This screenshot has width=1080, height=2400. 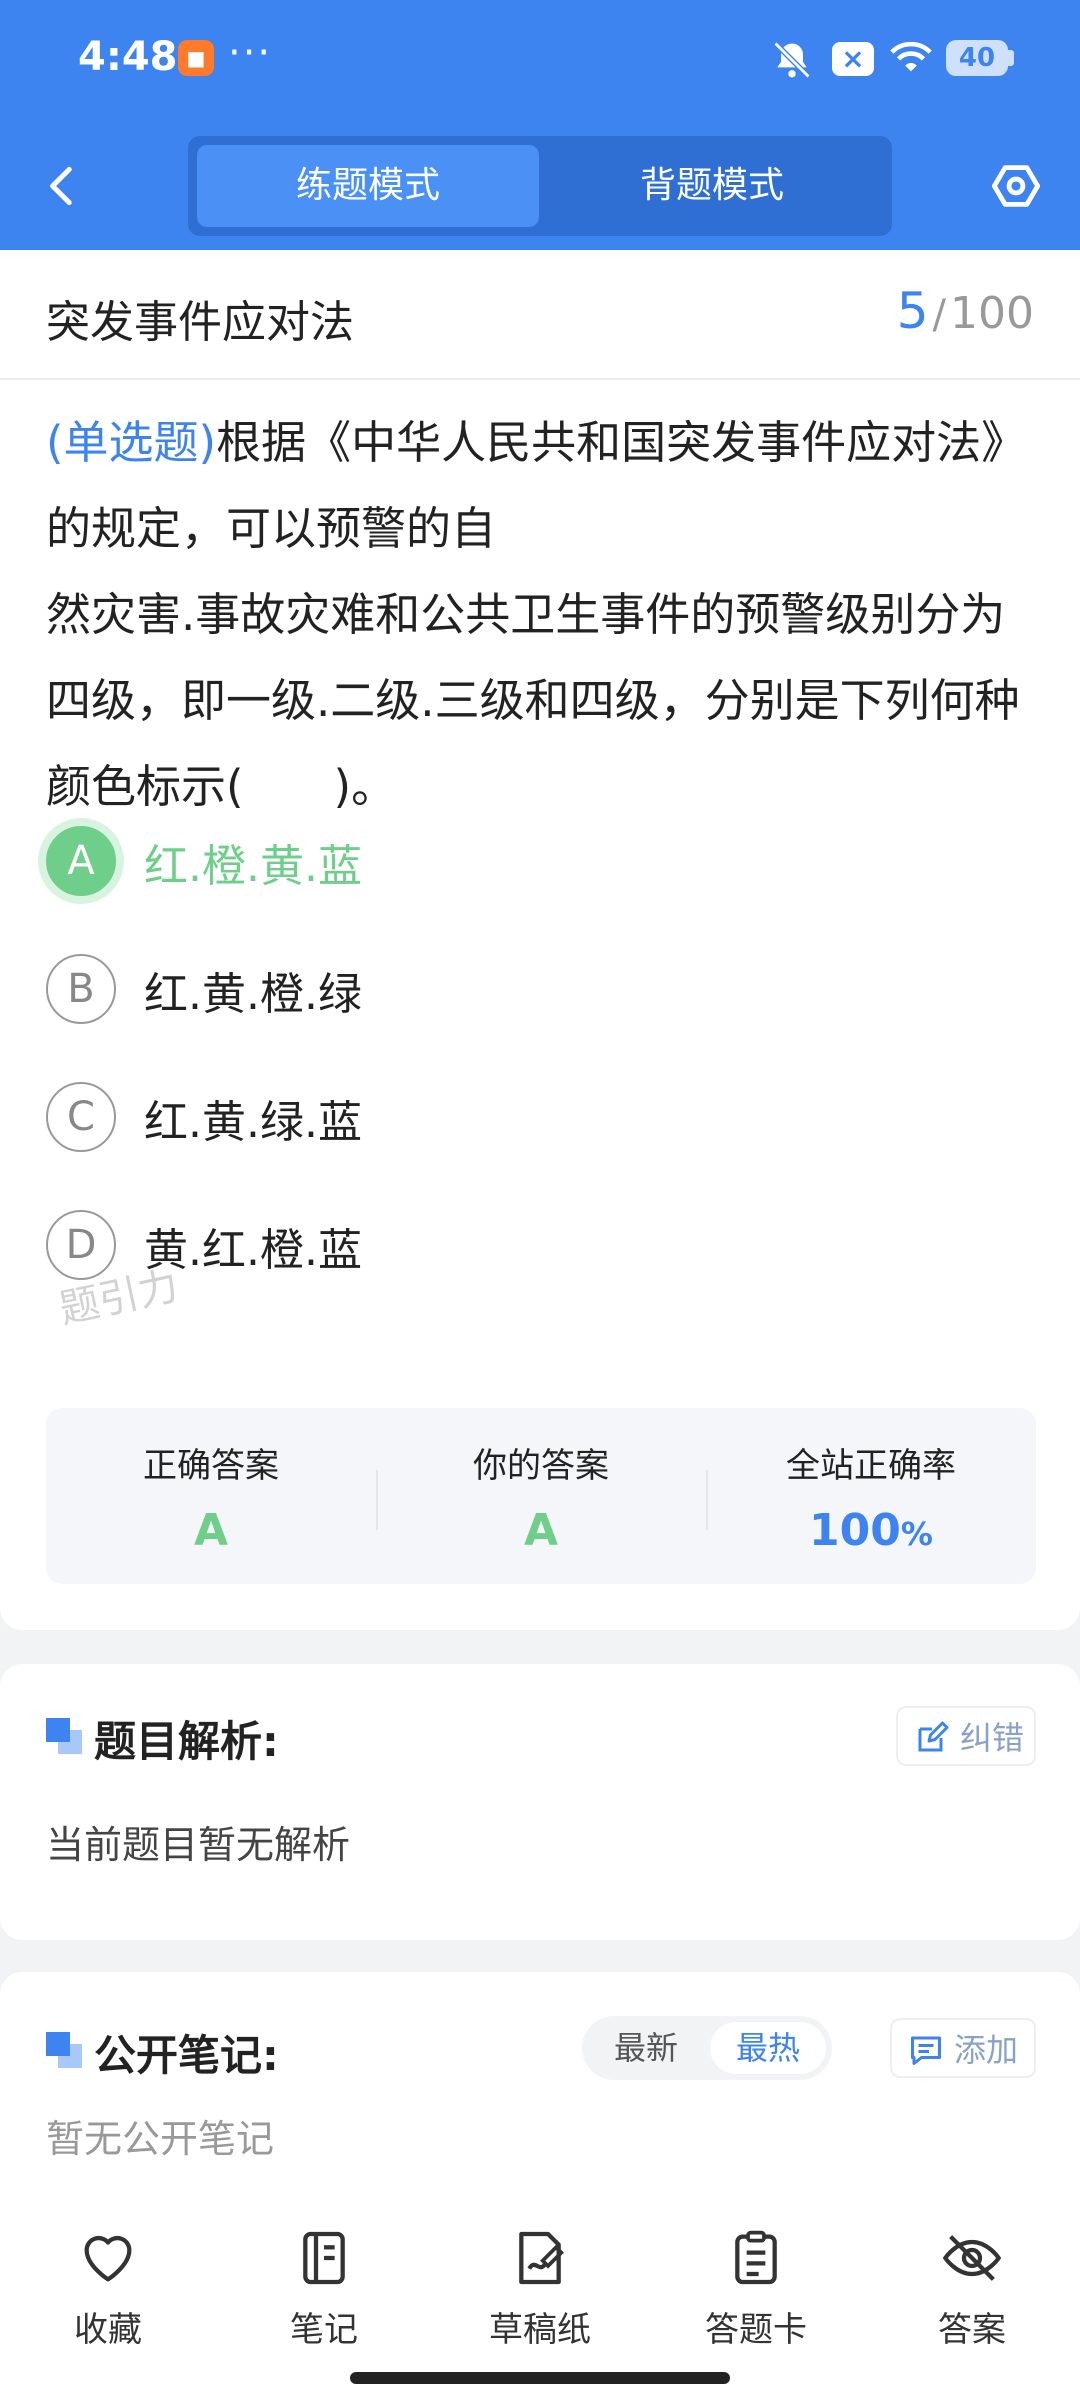 I want to click on answer-sheet-label: 答题卡, so click(x=756, y=2330).